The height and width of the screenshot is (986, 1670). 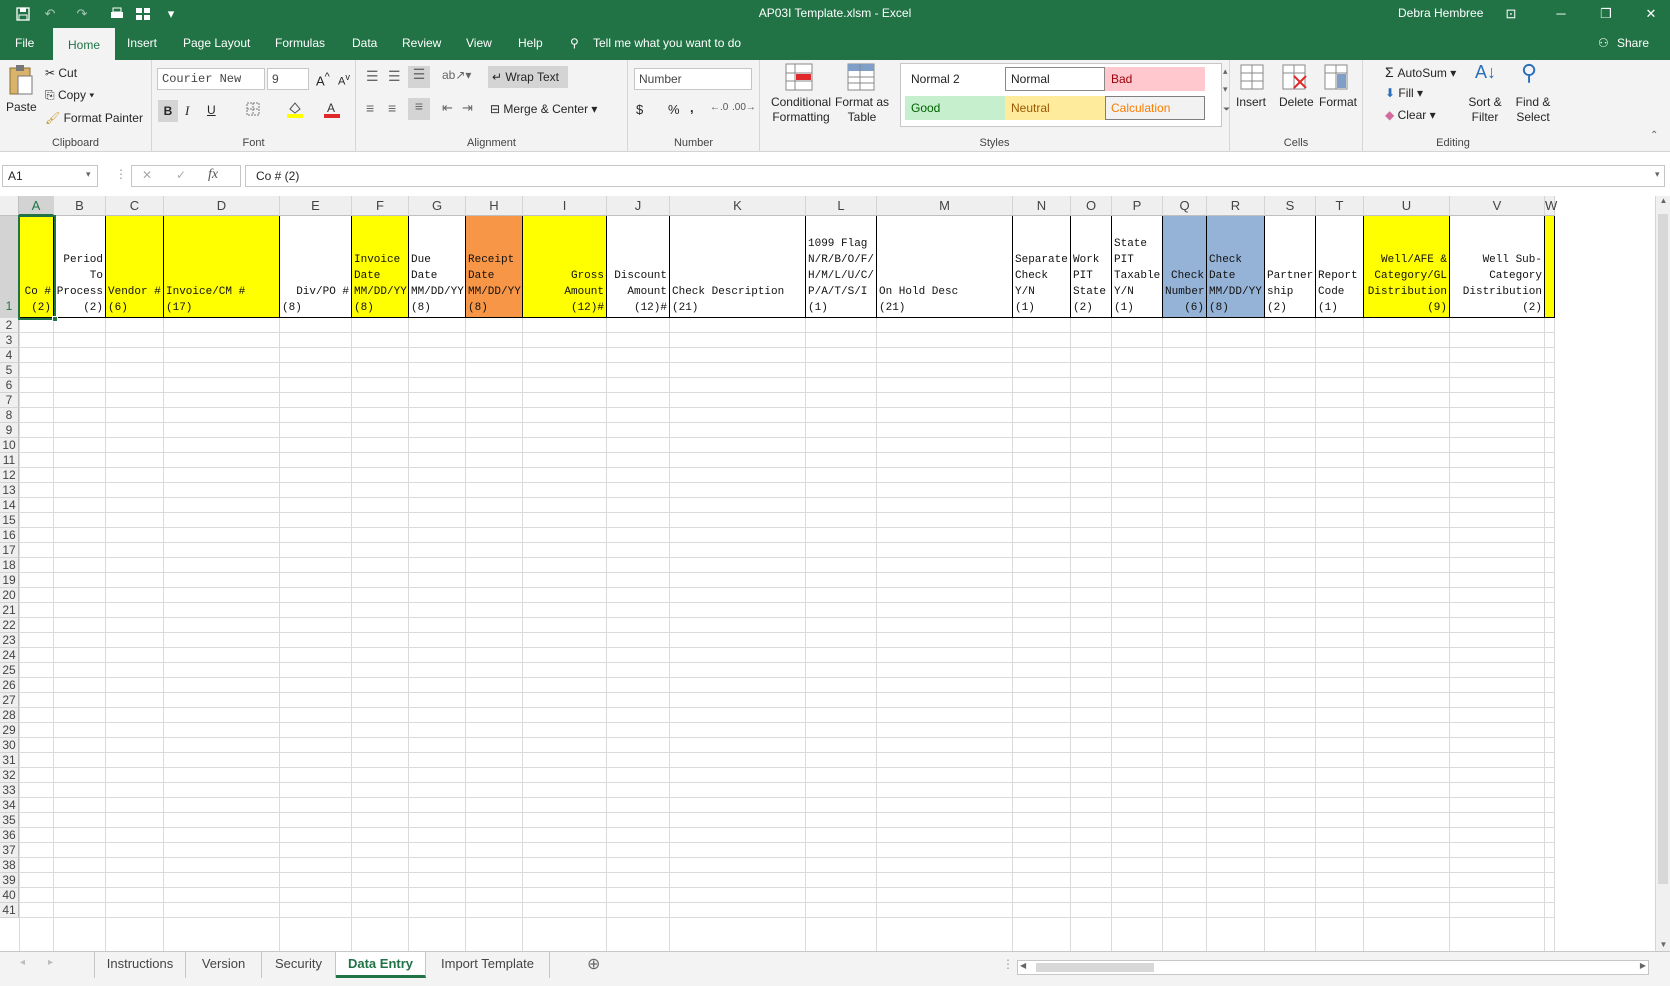 What do you see at coordinates (9, 610) in the screenshot?
I see `row-header-21: 21` at bounding box center [9, 610].